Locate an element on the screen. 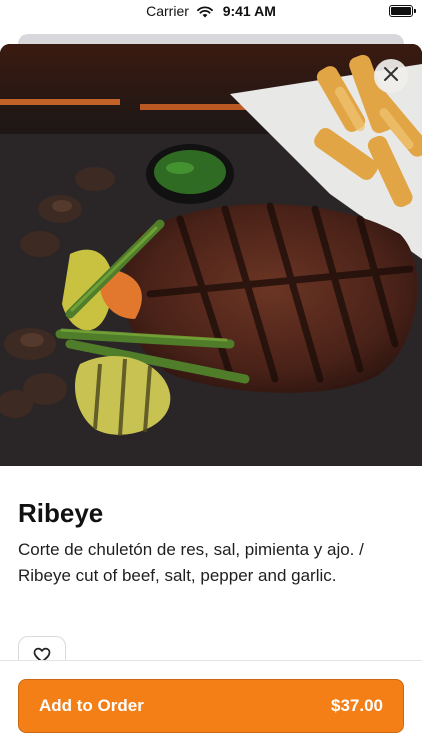  status-time: 9:41 AM is located at coordinates (249, 11).